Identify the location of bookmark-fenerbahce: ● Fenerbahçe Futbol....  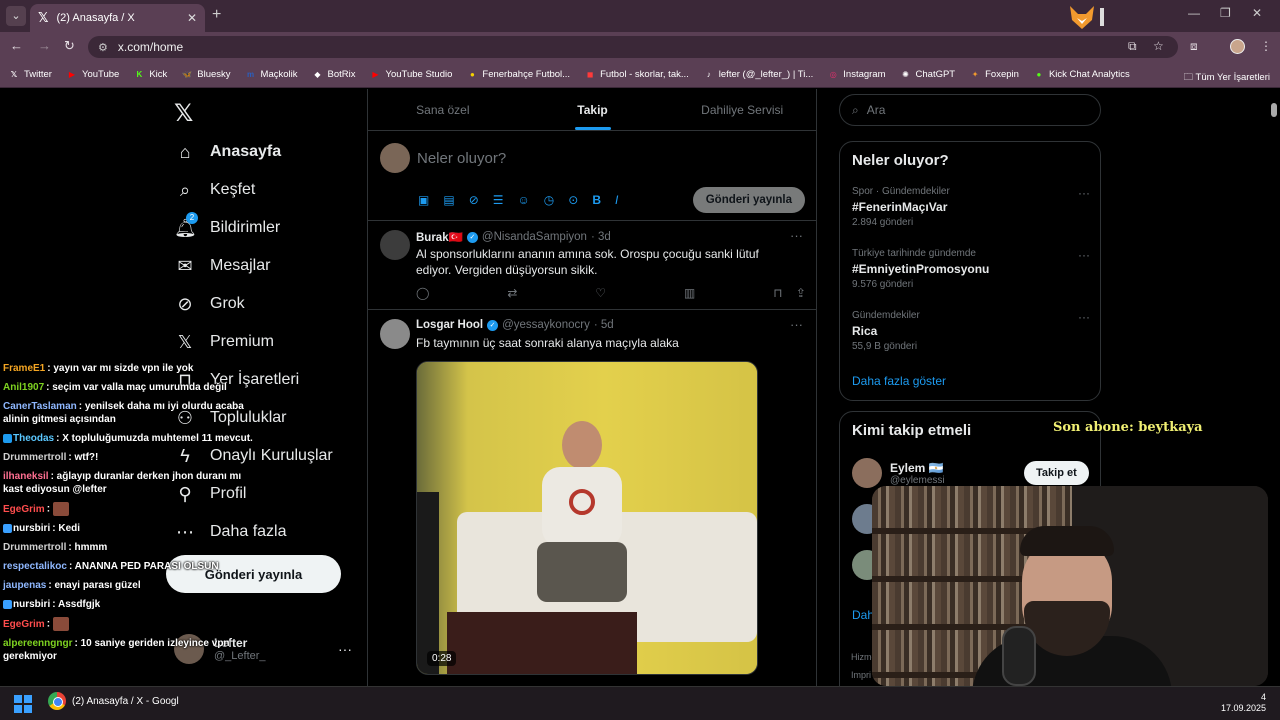
(518, 75).